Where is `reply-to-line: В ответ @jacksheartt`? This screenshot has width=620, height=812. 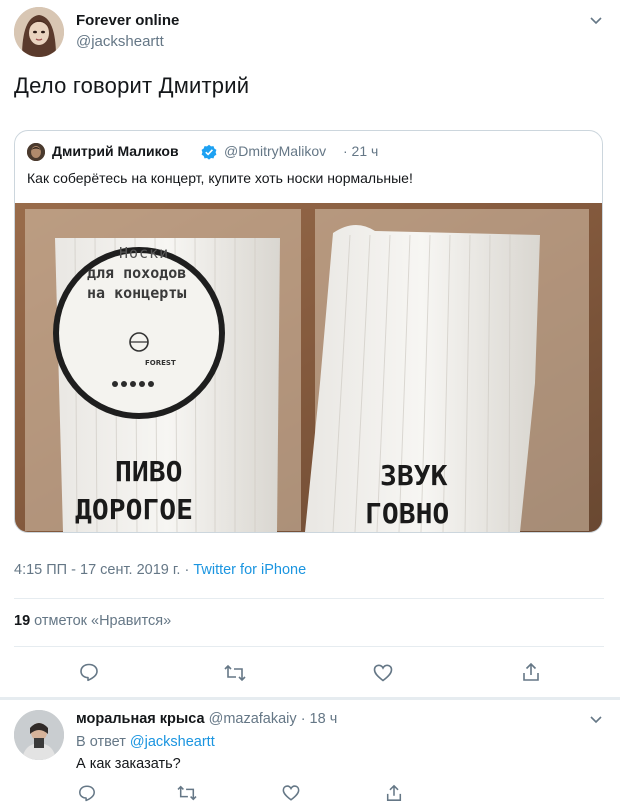 reply-to-line: В ответ @jacksheartt is located at coordinates (145, 742).